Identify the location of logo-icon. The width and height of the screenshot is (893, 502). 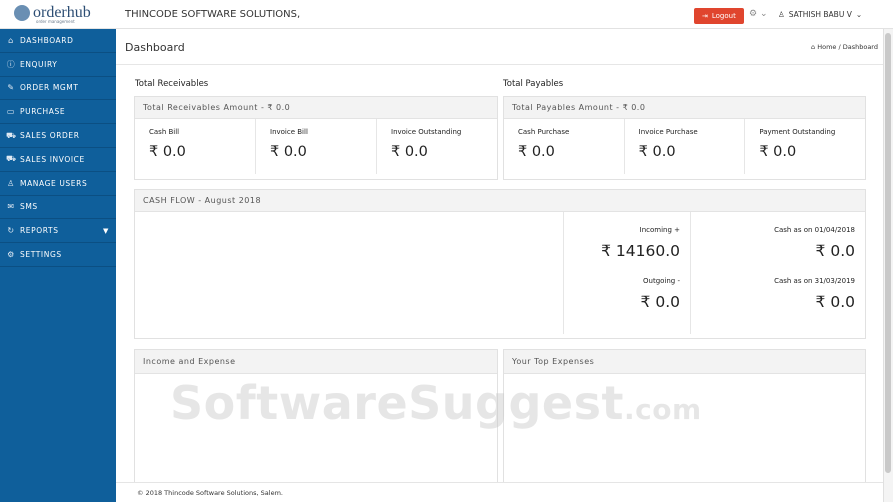
(22, 12).